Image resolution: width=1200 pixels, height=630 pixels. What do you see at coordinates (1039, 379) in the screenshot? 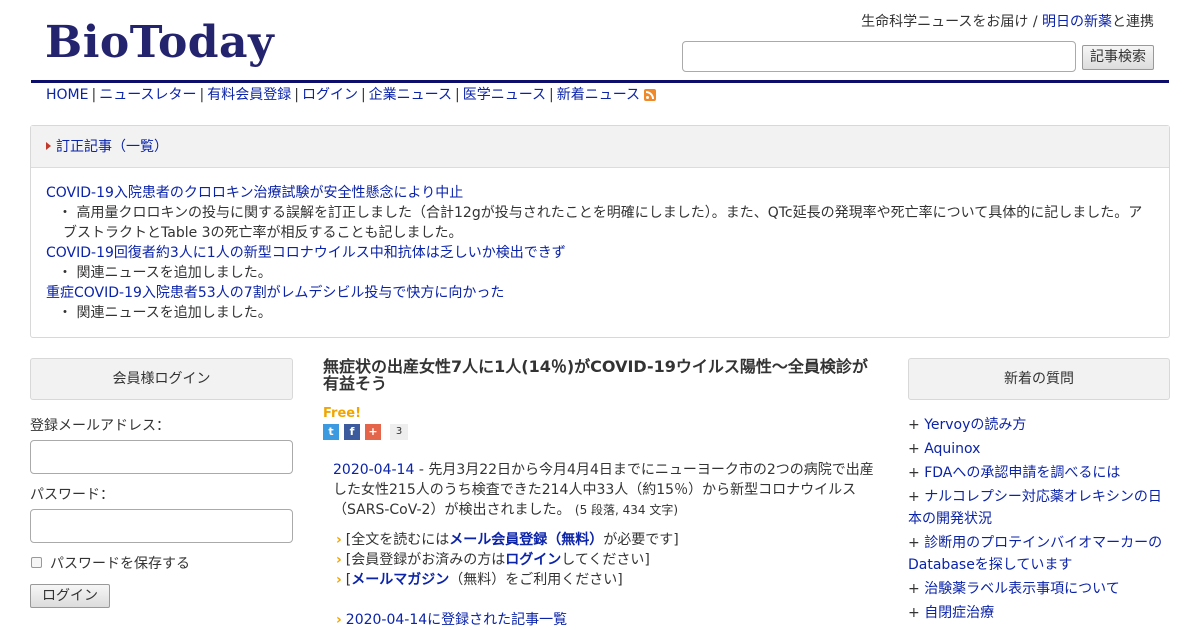
I see `questions-panel-title: 新着の質問` at bounding box center [1039, 379].